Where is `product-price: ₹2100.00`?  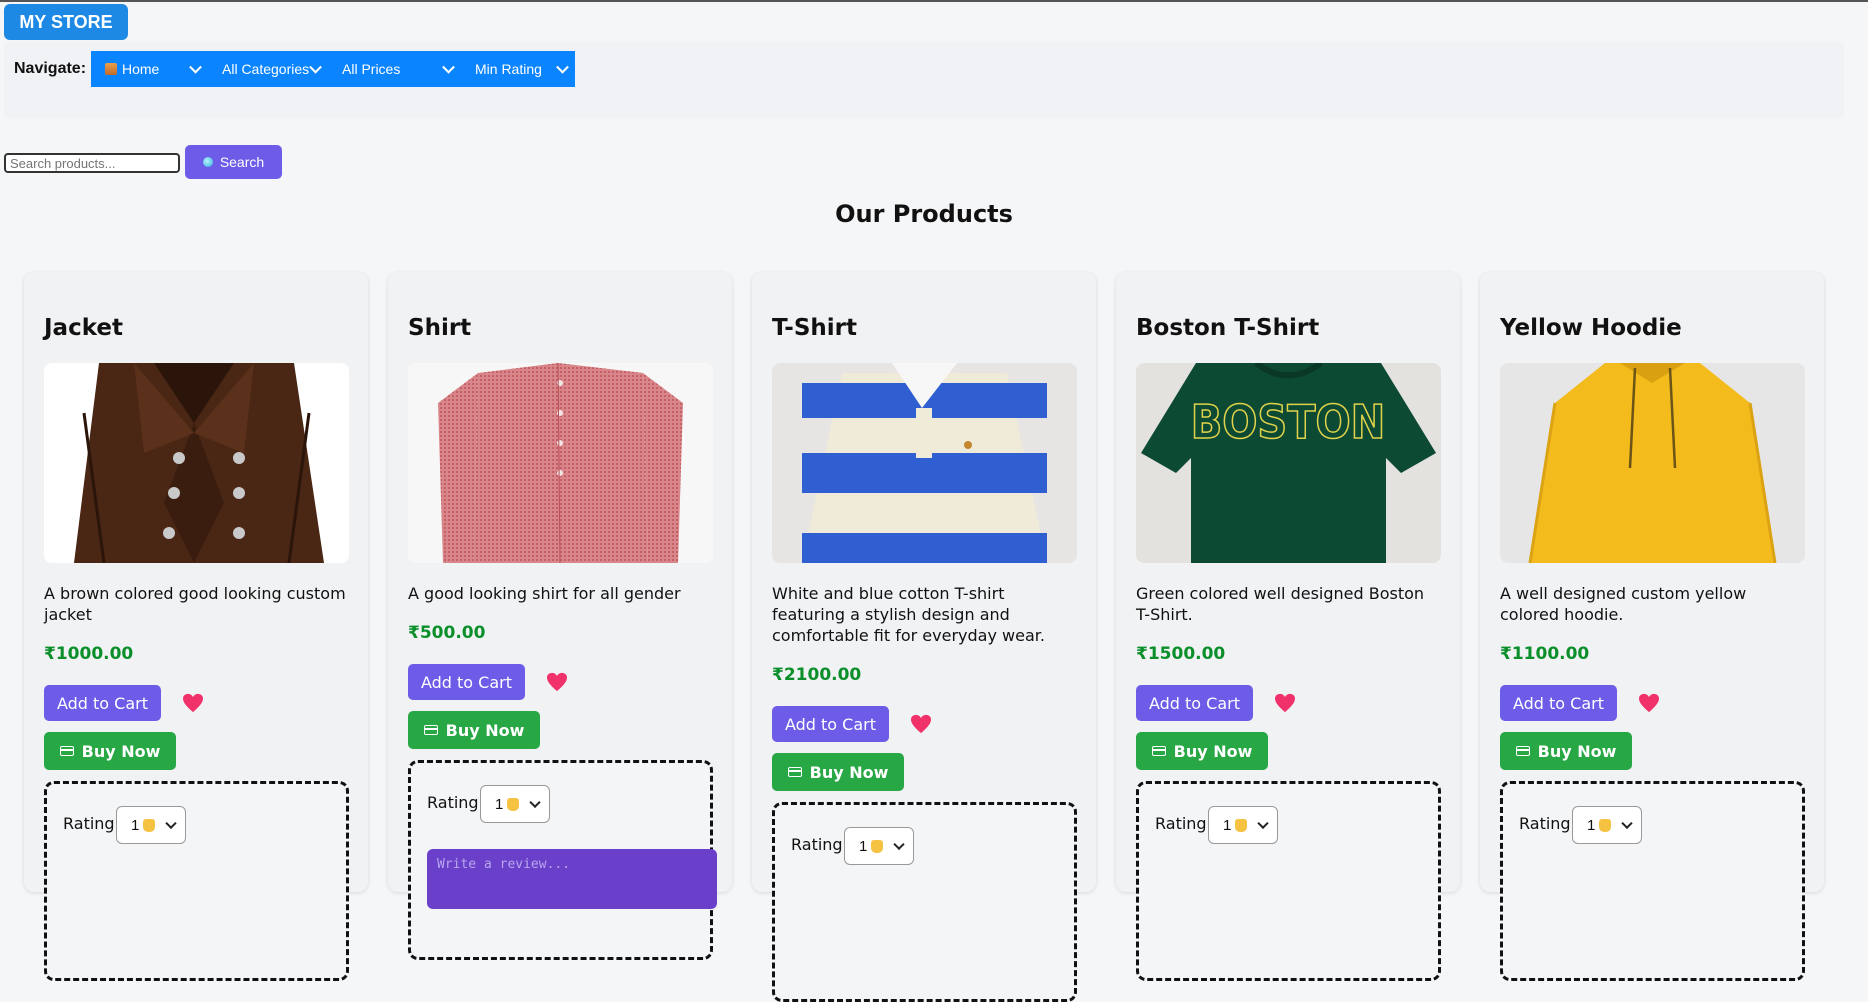
product-price: ₹2100.00 is located at coordinates (817, 675).